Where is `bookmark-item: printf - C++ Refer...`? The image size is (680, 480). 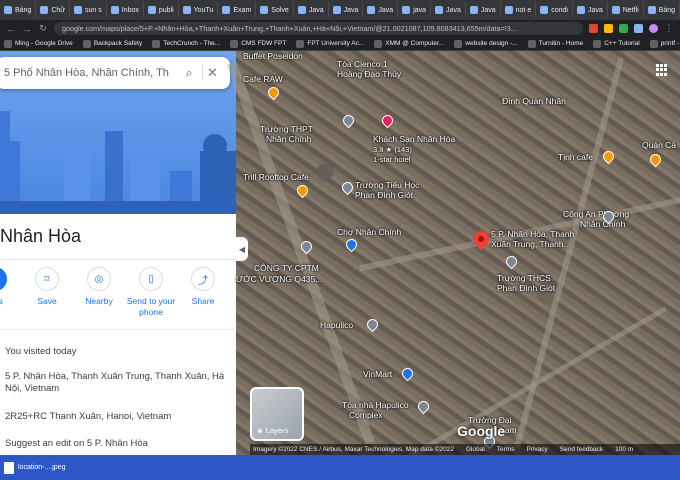 bookmark-item: printf - C++ Refer... is located at coordinates (664, 43).